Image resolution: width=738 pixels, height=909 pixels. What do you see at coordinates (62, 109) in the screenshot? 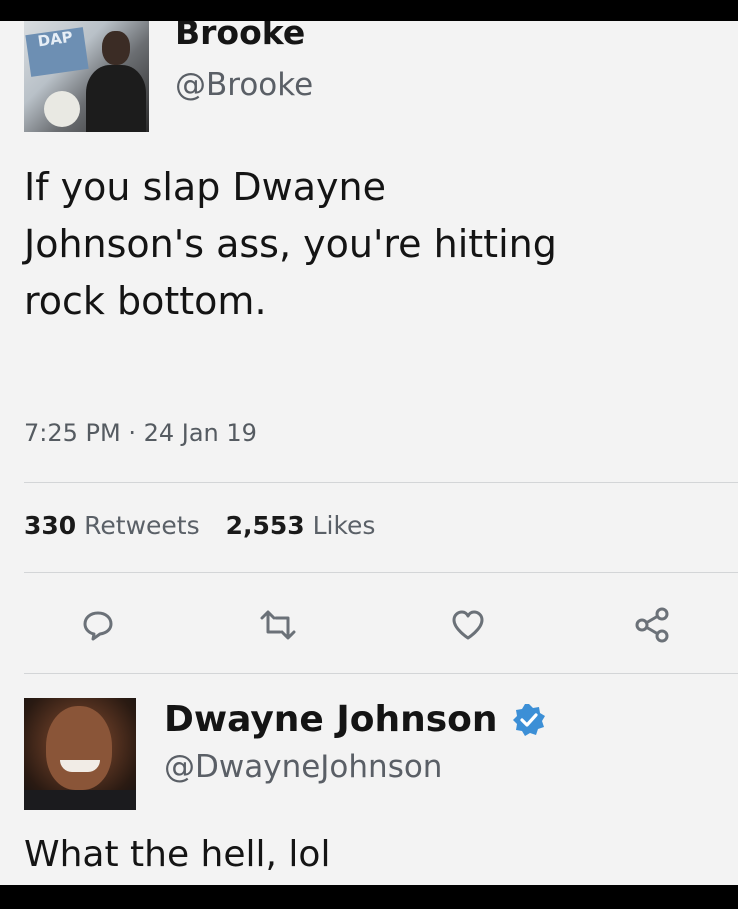
I see `avatar-cup` at bounding box center [62, 109].